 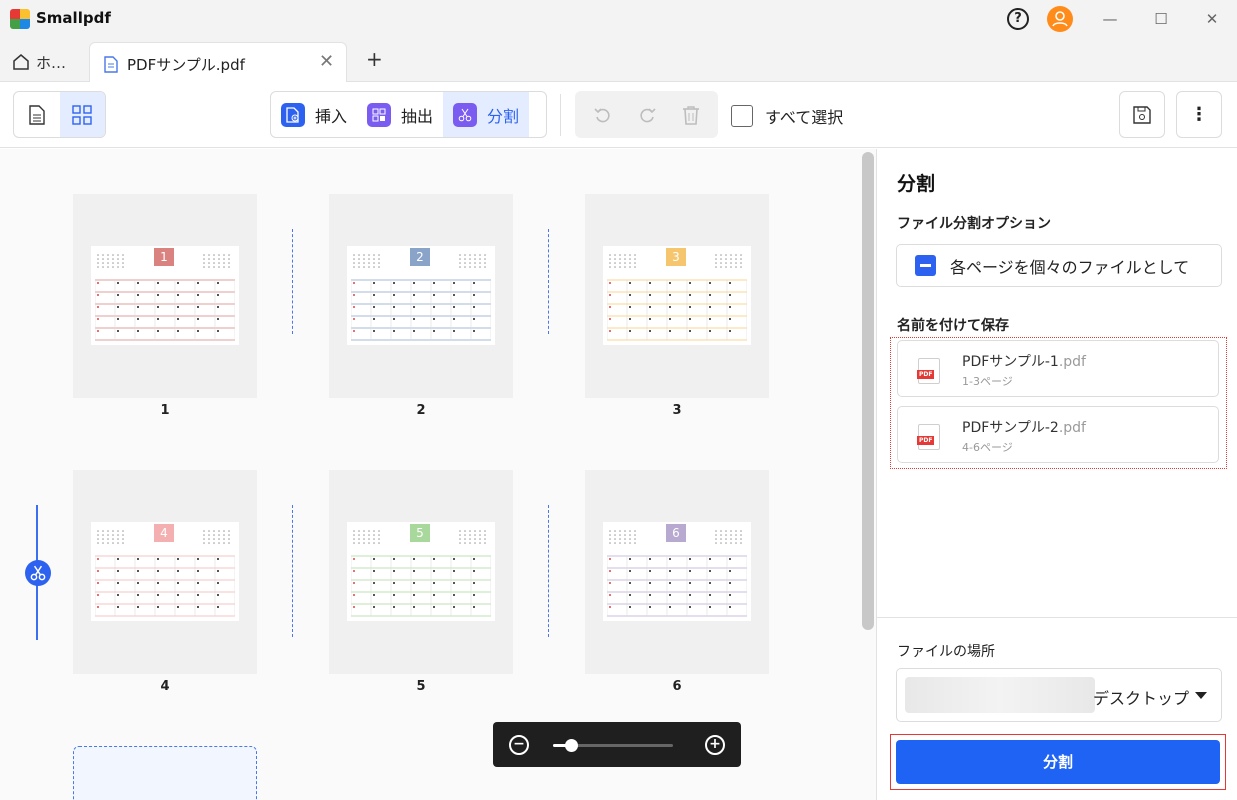 I want to click on page-preview: 3, so click(x=677, y=295).